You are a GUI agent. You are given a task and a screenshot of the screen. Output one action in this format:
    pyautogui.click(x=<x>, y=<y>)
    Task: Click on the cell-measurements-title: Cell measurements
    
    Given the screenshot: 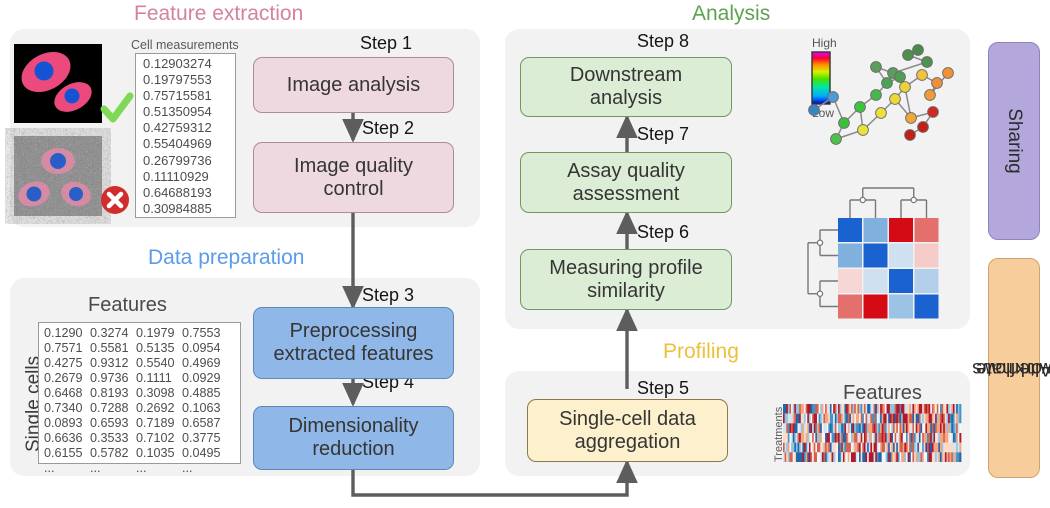 What is the action you would take?
    pyautogui.click(x=185, y=45)
    